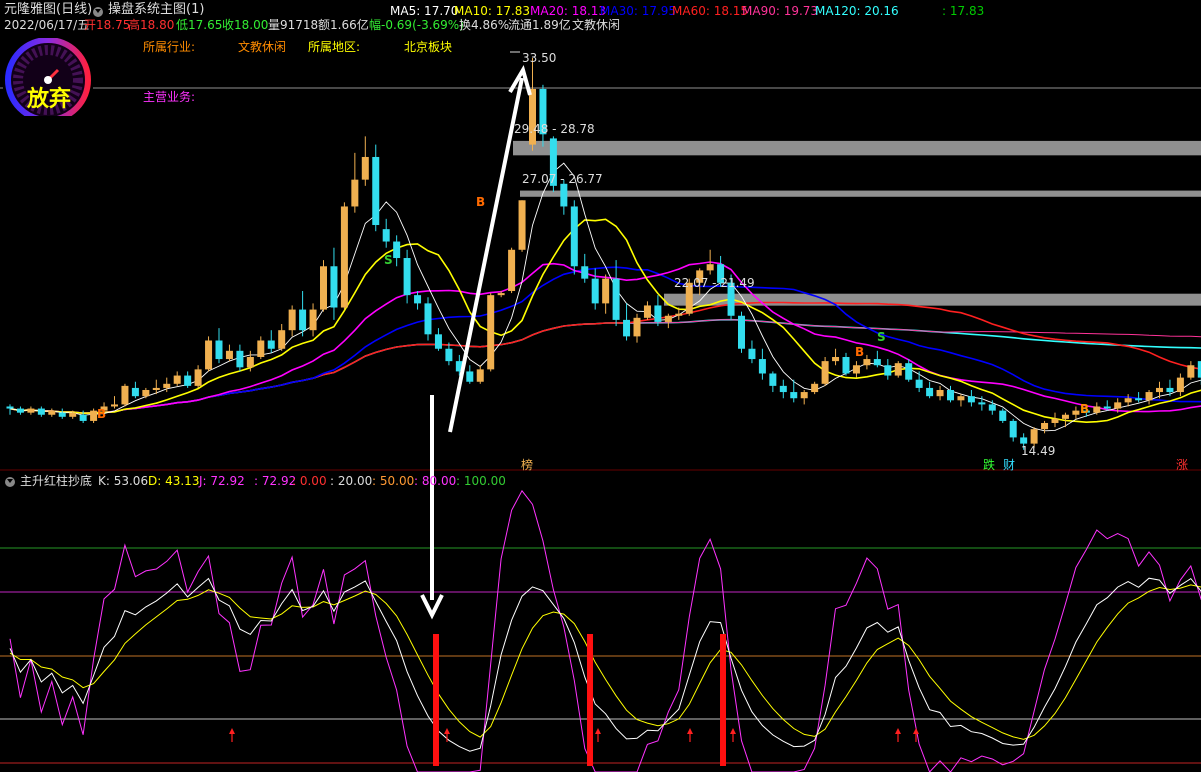  I want to click on k-value: K: 53.06, so click(123, 481).